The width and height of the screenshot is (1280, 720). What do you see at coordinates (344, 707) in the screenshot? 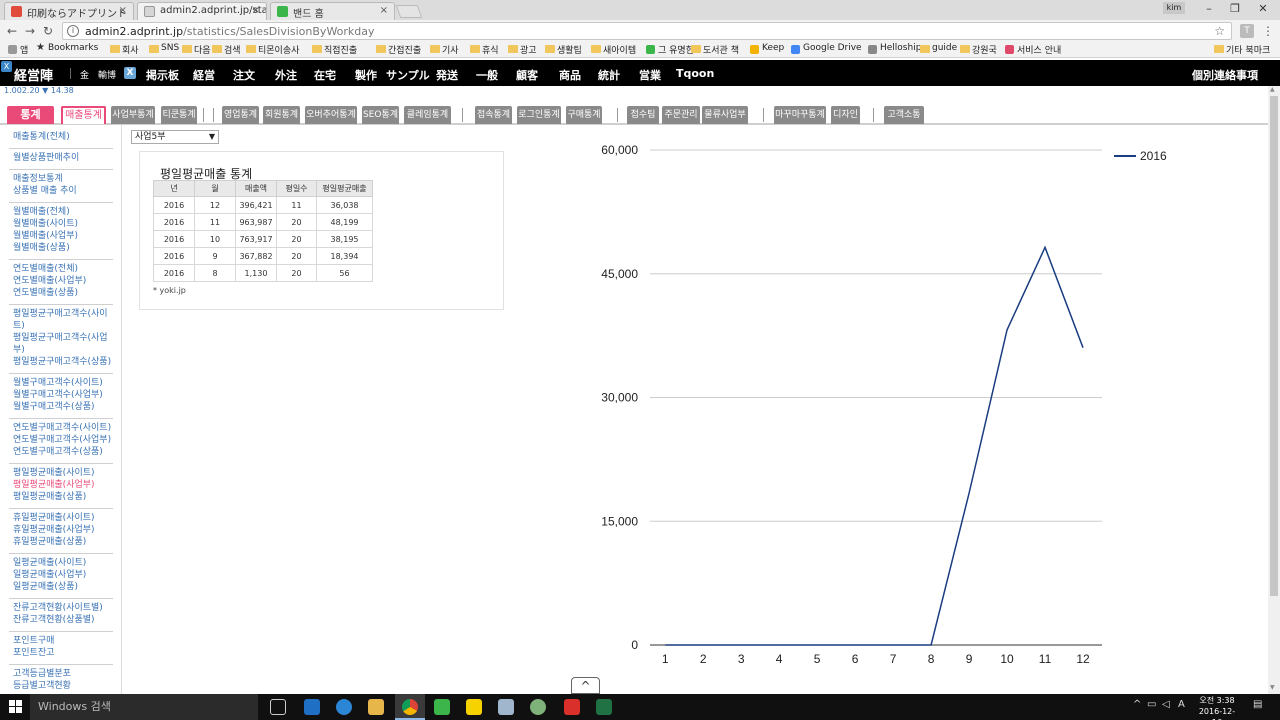
I see `ie-icon` at bounding box center [344, 707].